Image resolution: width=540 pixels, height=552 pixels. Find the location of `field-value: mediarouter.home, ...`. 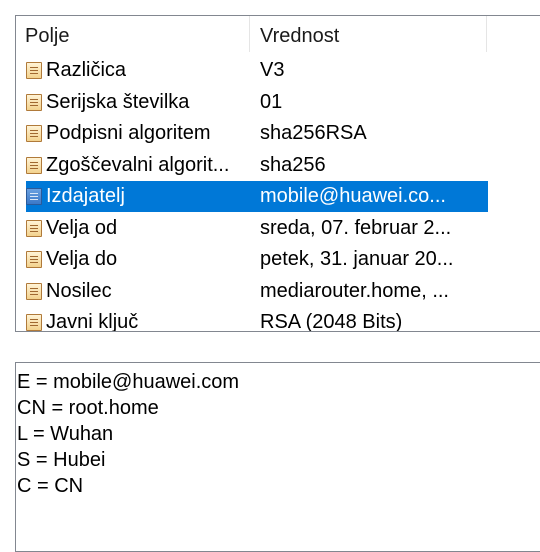

field-value: mediarouter.home, ... is located at coordinates (354, 290).